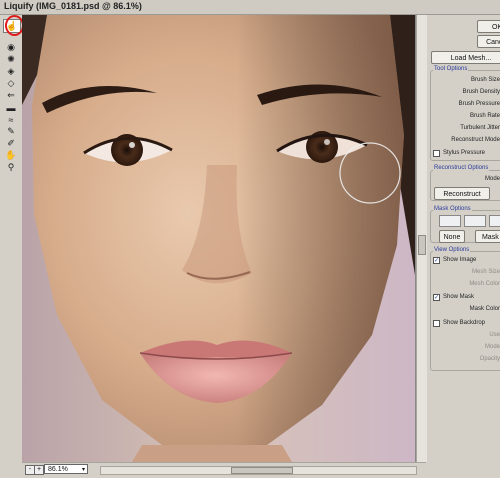 Image resolution: width=500 pixels, height=478 pixels. What do you see at coordinates (475, 140) in the screenshot?
I see `reconstruct-mode-label: Reconstruct Mode` at bounding box center [475, 140].